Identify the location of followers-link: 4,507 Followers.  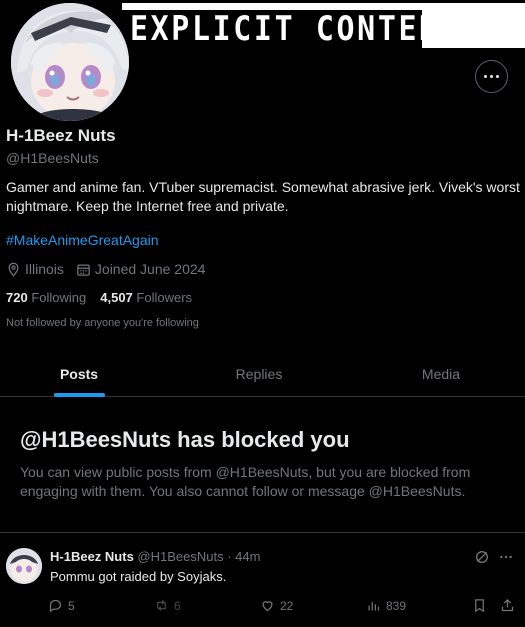
(146, 297).